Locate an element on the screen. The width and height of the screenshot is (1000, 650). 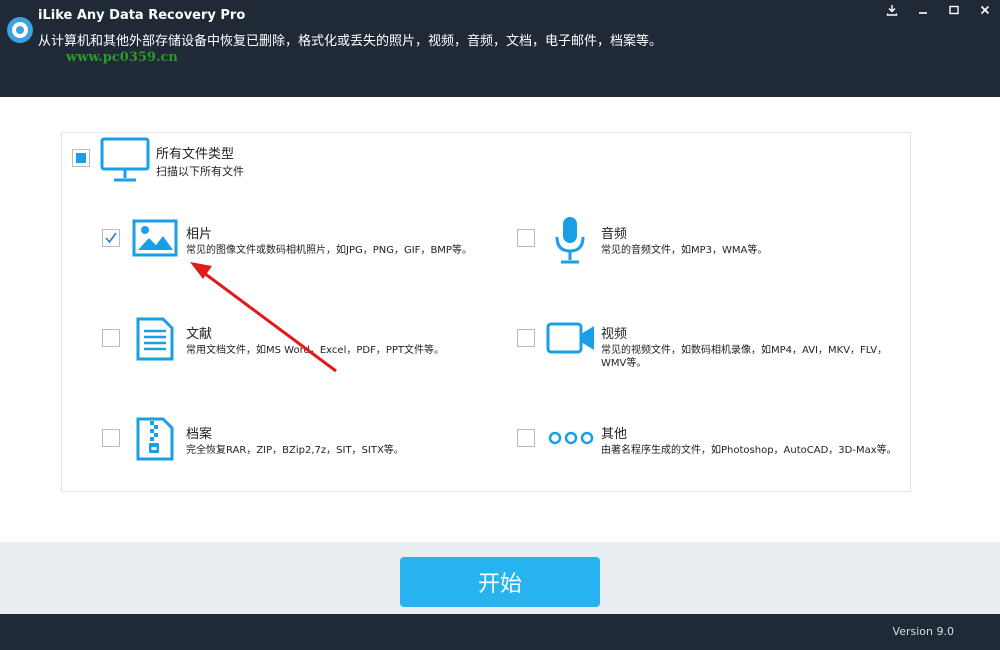
start-button: 开始 is located at coordinates (500, 582).